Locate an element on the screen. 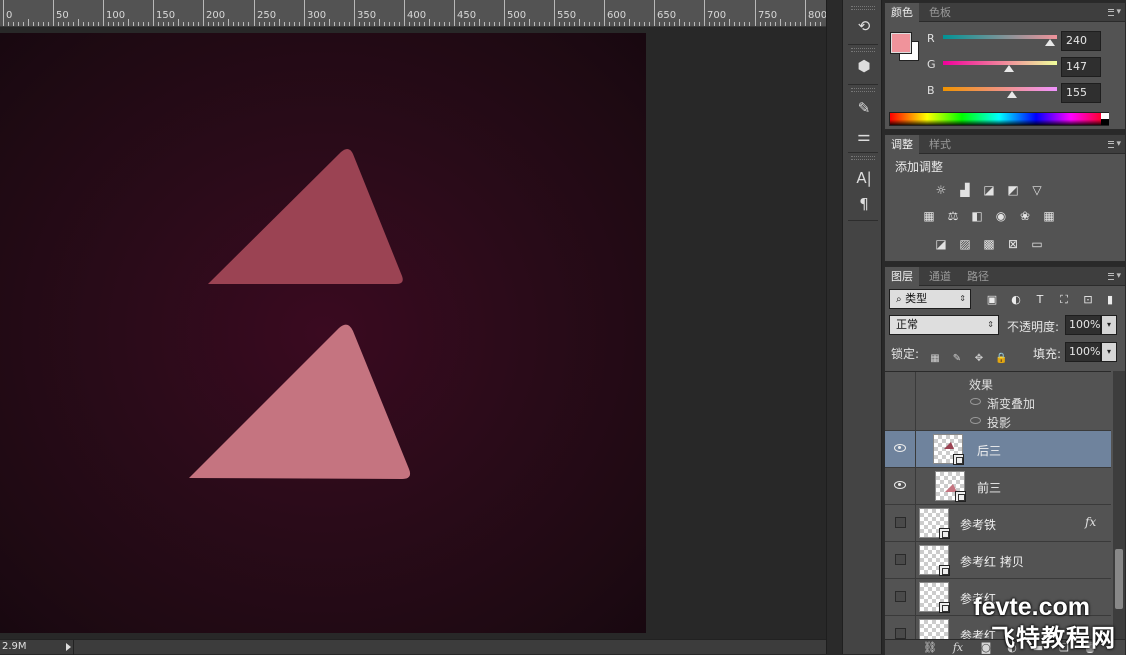  layer-filter-select: ⌕ 类型 ⇕ is located at coordinates (930, 299).